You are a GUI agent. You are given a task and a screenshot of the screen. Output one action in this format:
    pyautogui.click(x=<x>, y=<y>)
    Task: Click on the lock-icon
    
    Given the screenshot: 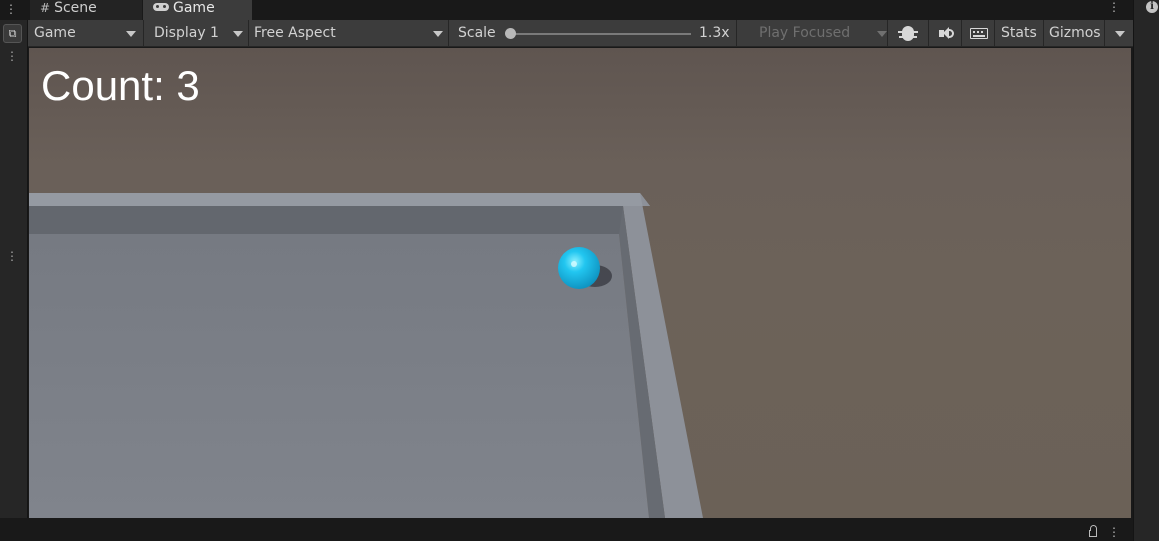 What is the action you would take?
    pyautogui.click(x=1093, y=531)
    